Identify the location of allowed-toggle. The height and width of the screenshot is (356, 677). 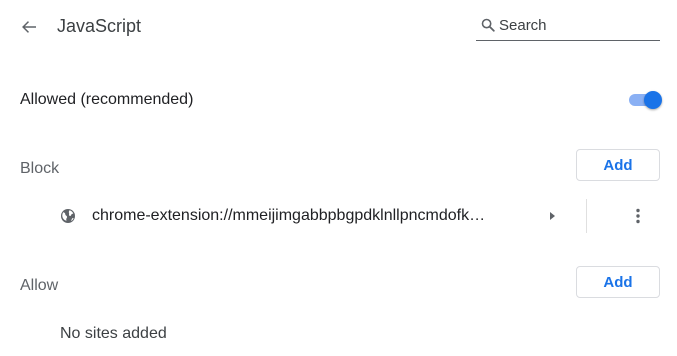
(645, 100).